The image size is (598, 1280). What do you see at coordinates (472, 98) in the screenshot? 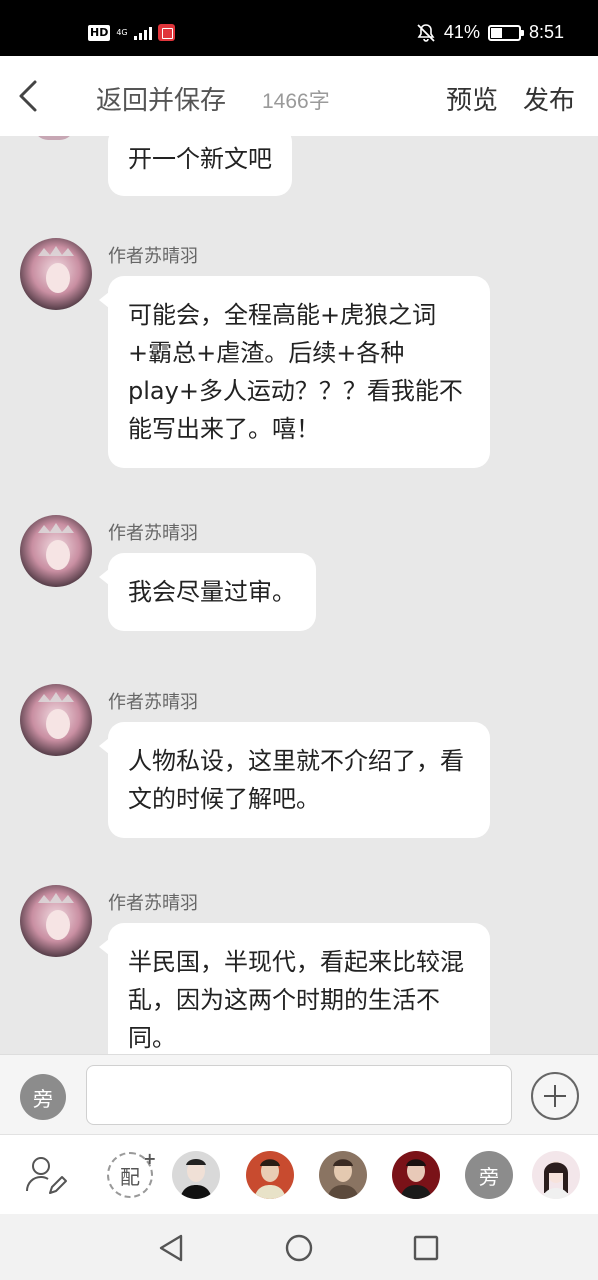
I see `preview-button: 预览` at bounding box center [472, 98].